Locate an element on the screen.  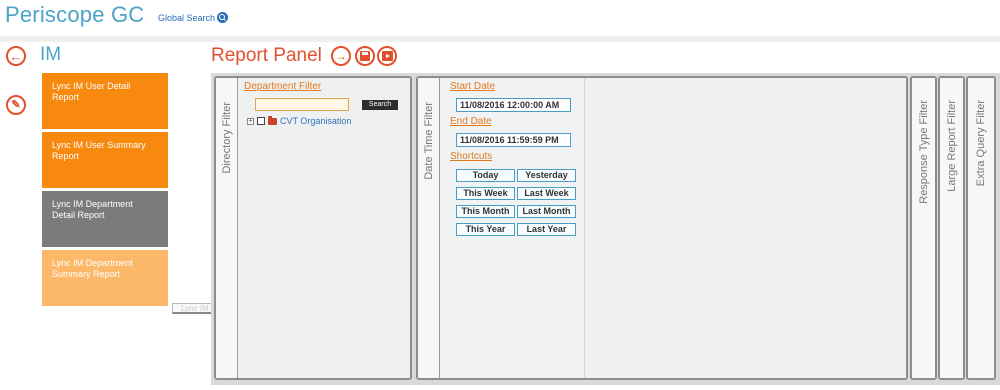
floppy-disk-icon is located at coordinates (365, 56).